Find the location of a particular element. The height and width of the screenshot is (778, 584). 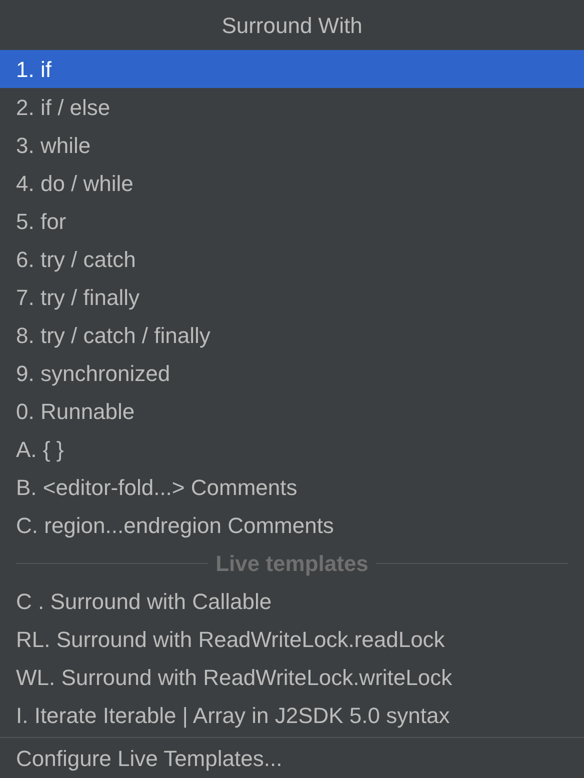

menu-item: RL. Surround with ReadWriteLock.readLock is located at coordinates (292, 639).